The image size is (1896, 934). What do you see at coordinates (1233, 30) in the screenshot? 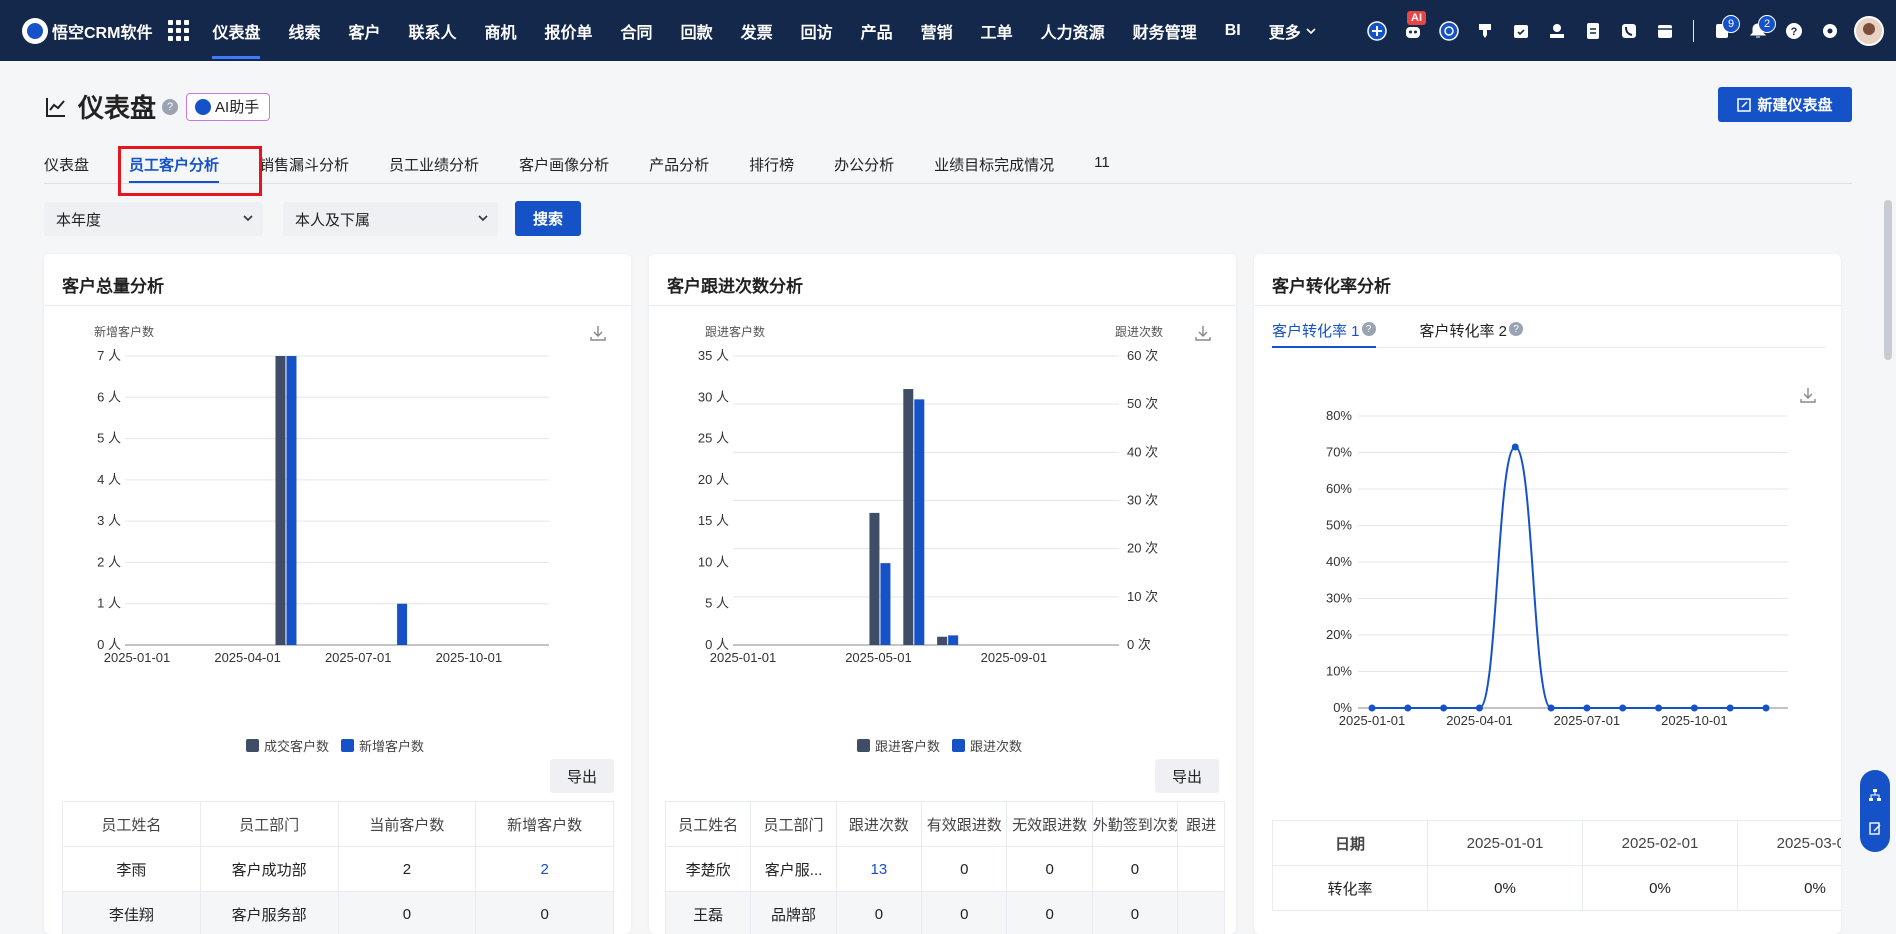
I see `nav-item: BI` at bounding box center [1233, 30].